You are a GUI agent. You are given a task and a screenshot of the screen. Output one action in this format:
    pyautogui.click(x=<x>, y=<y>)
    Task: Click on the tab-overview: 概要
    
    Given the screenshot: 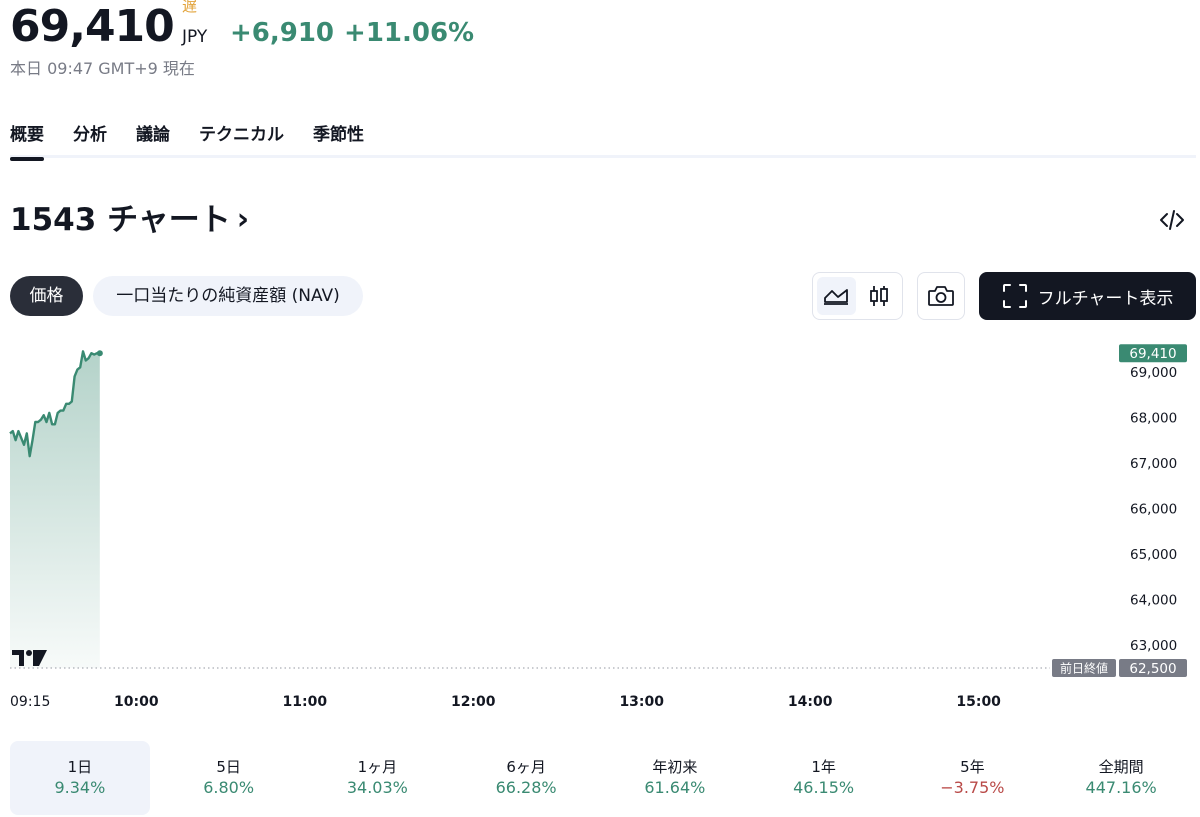 What is the action you would take?
    pyautogui.click(x=27, y=141)
    